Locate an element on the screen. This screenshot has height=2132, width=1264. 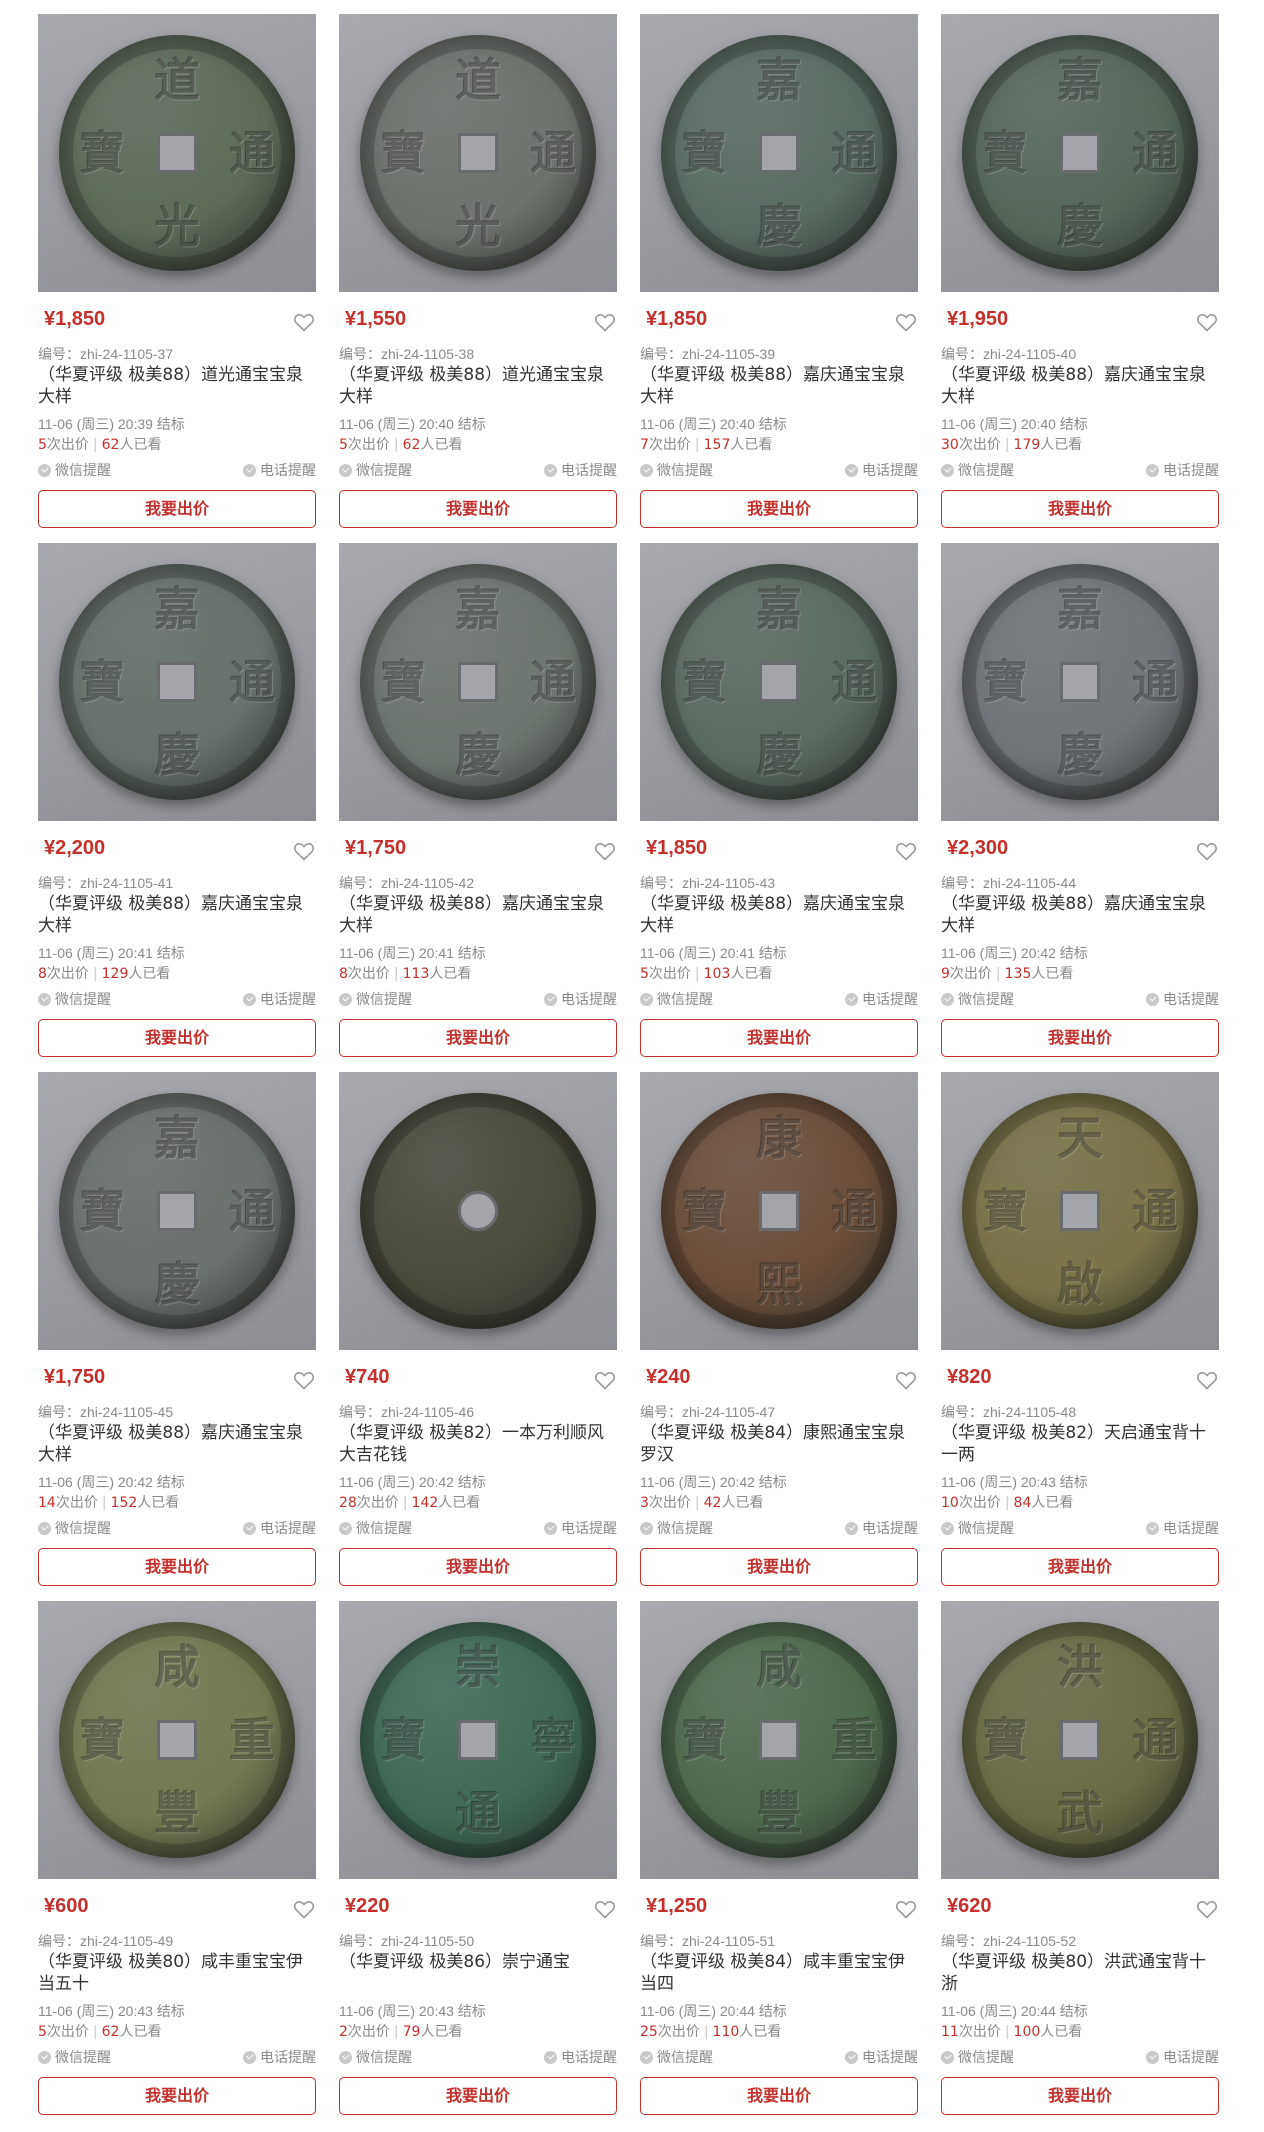
item-title: （华夏评级 极美80）洪武通宝背十浙 is located at coordinates (1080, 1973).